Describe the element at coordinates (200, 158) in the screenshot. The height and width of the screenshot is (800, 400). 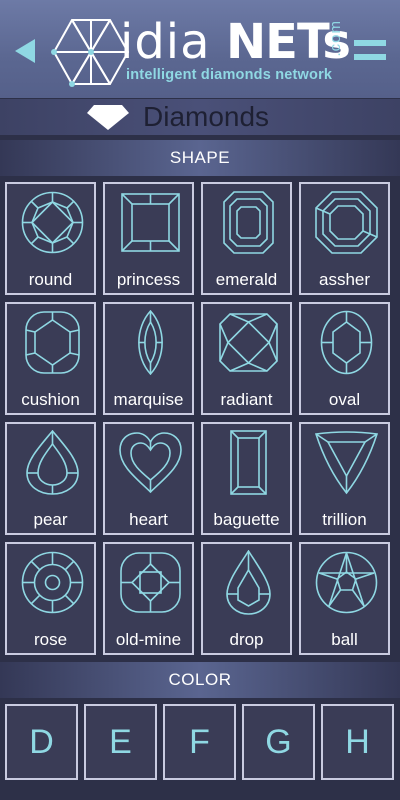
I see `shape-heading: SHAPE` at that location.